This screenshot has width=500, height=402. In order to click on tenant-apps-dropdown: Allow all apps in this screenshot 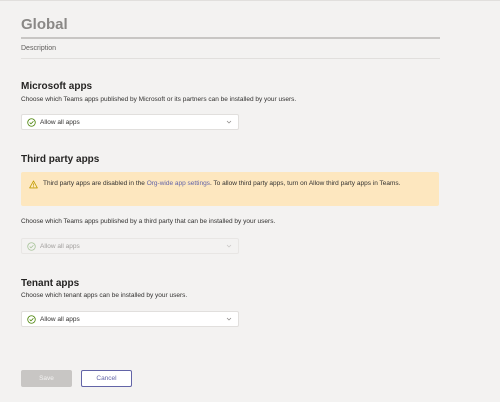, I will do `click(130, 319)`.